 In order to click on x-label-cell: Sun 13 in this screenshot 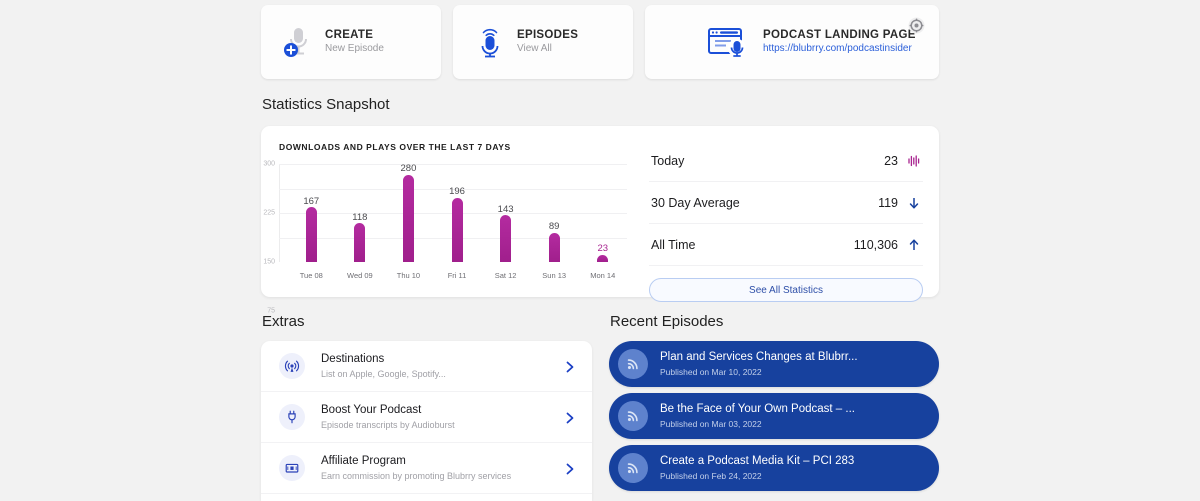, I will do `click(554, 273)`.